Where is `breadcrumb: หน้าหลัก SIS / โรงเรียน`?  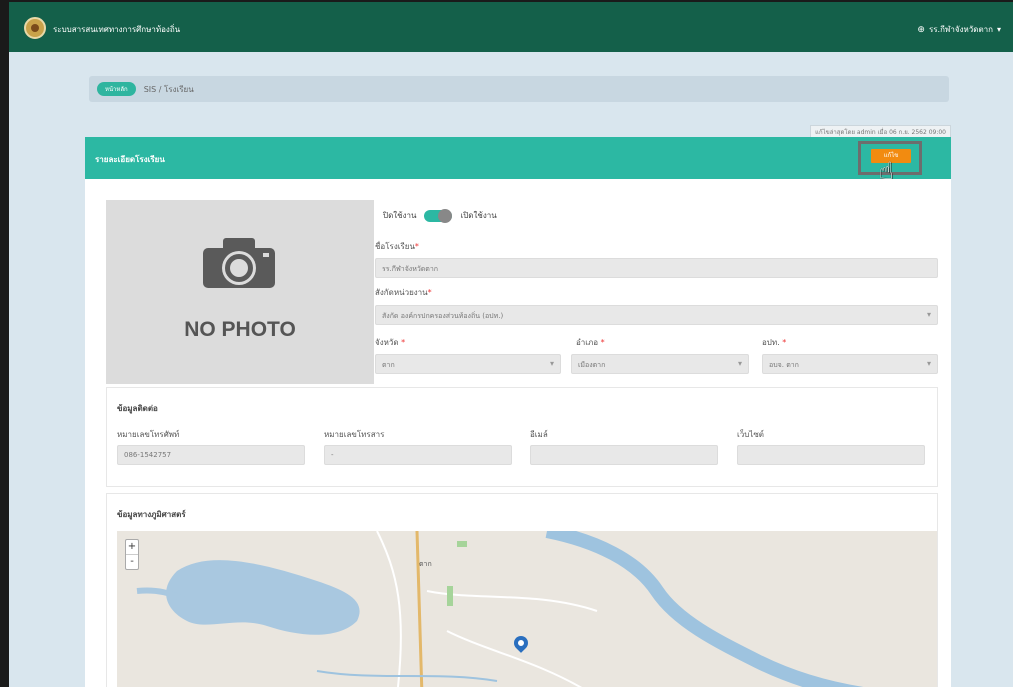 breadcrumb: หน้าหลัก SIS / โรงเรียน is located at coordinates (519, 89).